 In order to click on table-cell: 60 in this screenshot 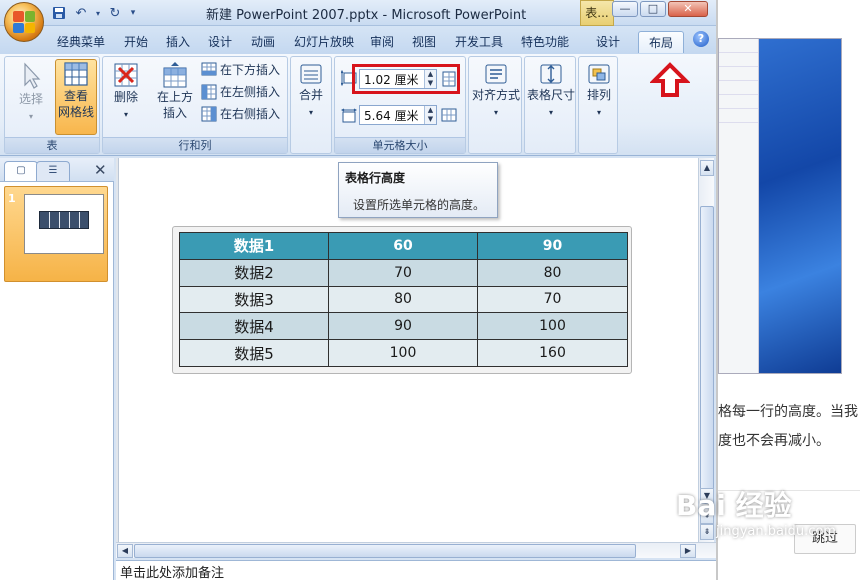, I will do `click(403, 246)`.